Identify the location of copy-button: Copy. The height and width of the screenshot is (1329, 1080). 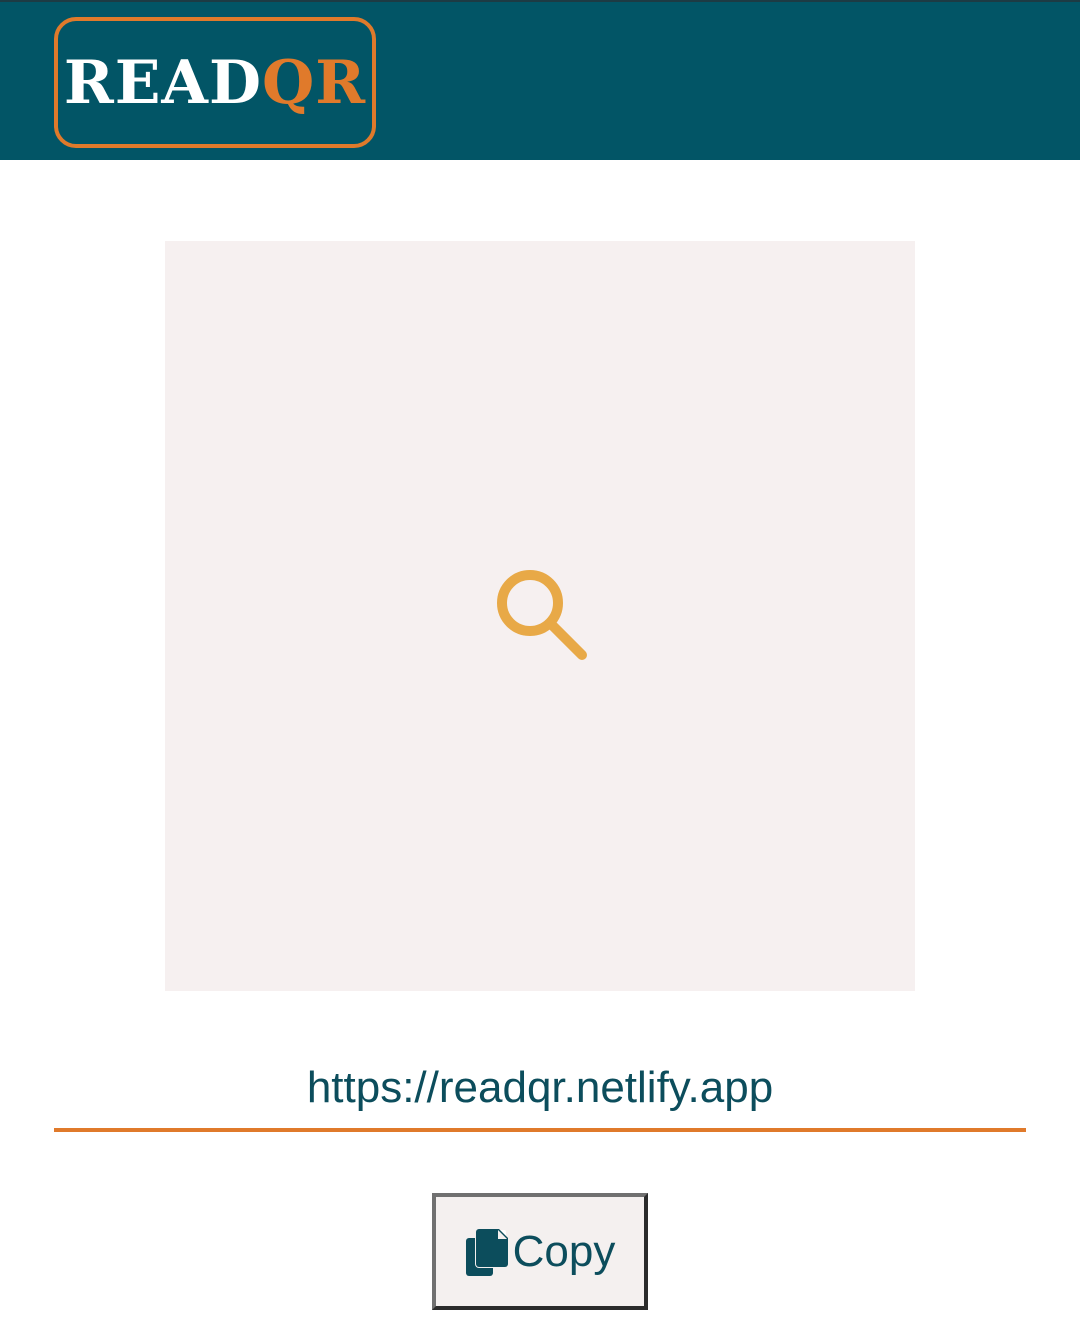
(540, 1251).